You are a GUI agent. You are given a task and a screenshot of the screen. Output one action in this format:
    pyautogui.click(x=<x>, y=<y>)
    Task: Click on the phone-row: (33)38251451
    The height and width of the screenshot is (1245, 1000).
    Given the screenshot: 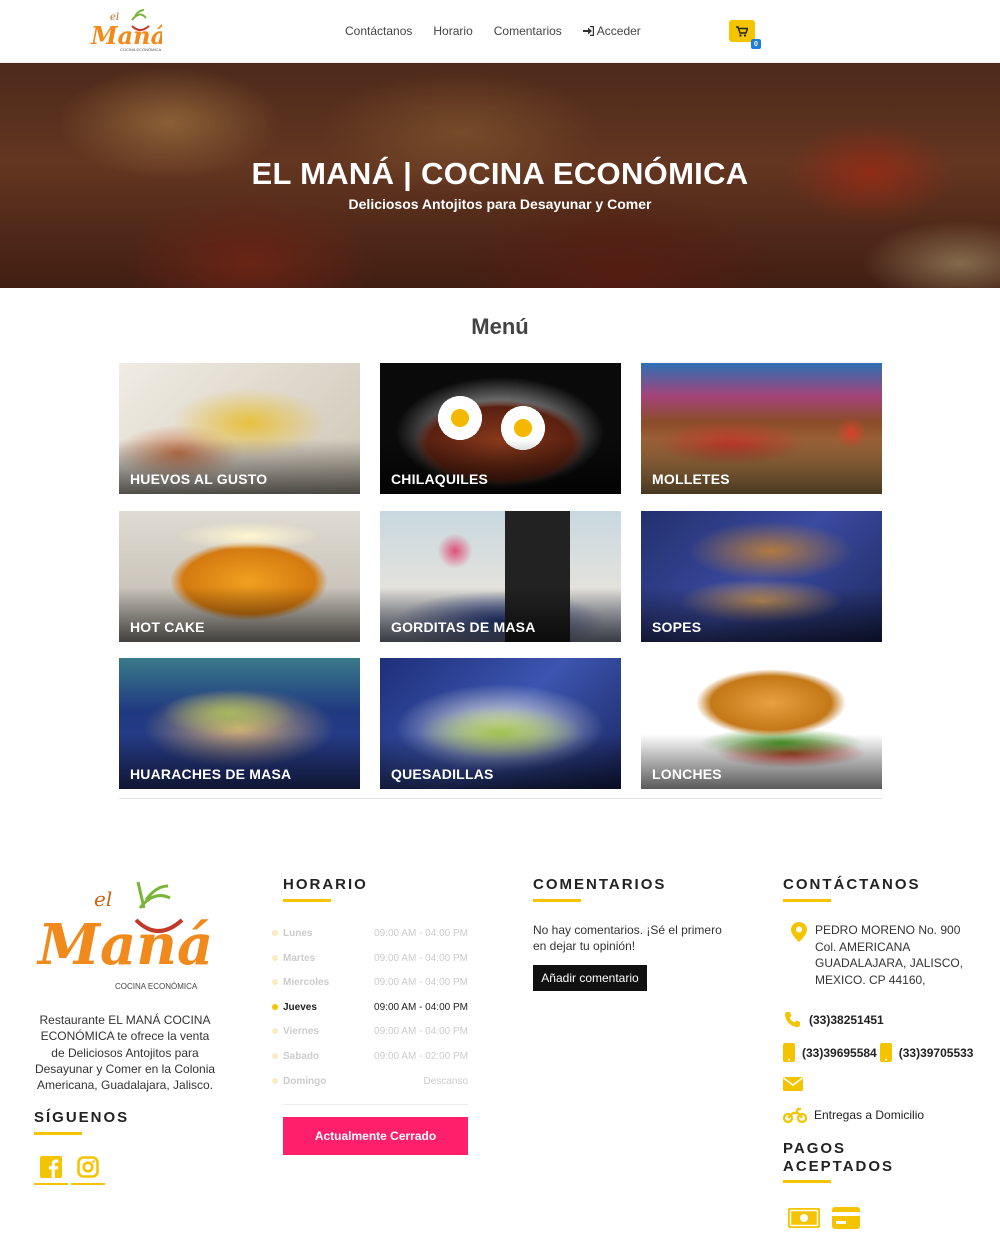 What is the action you would take?
    pyautogui.click(x=833, y=1020)
    